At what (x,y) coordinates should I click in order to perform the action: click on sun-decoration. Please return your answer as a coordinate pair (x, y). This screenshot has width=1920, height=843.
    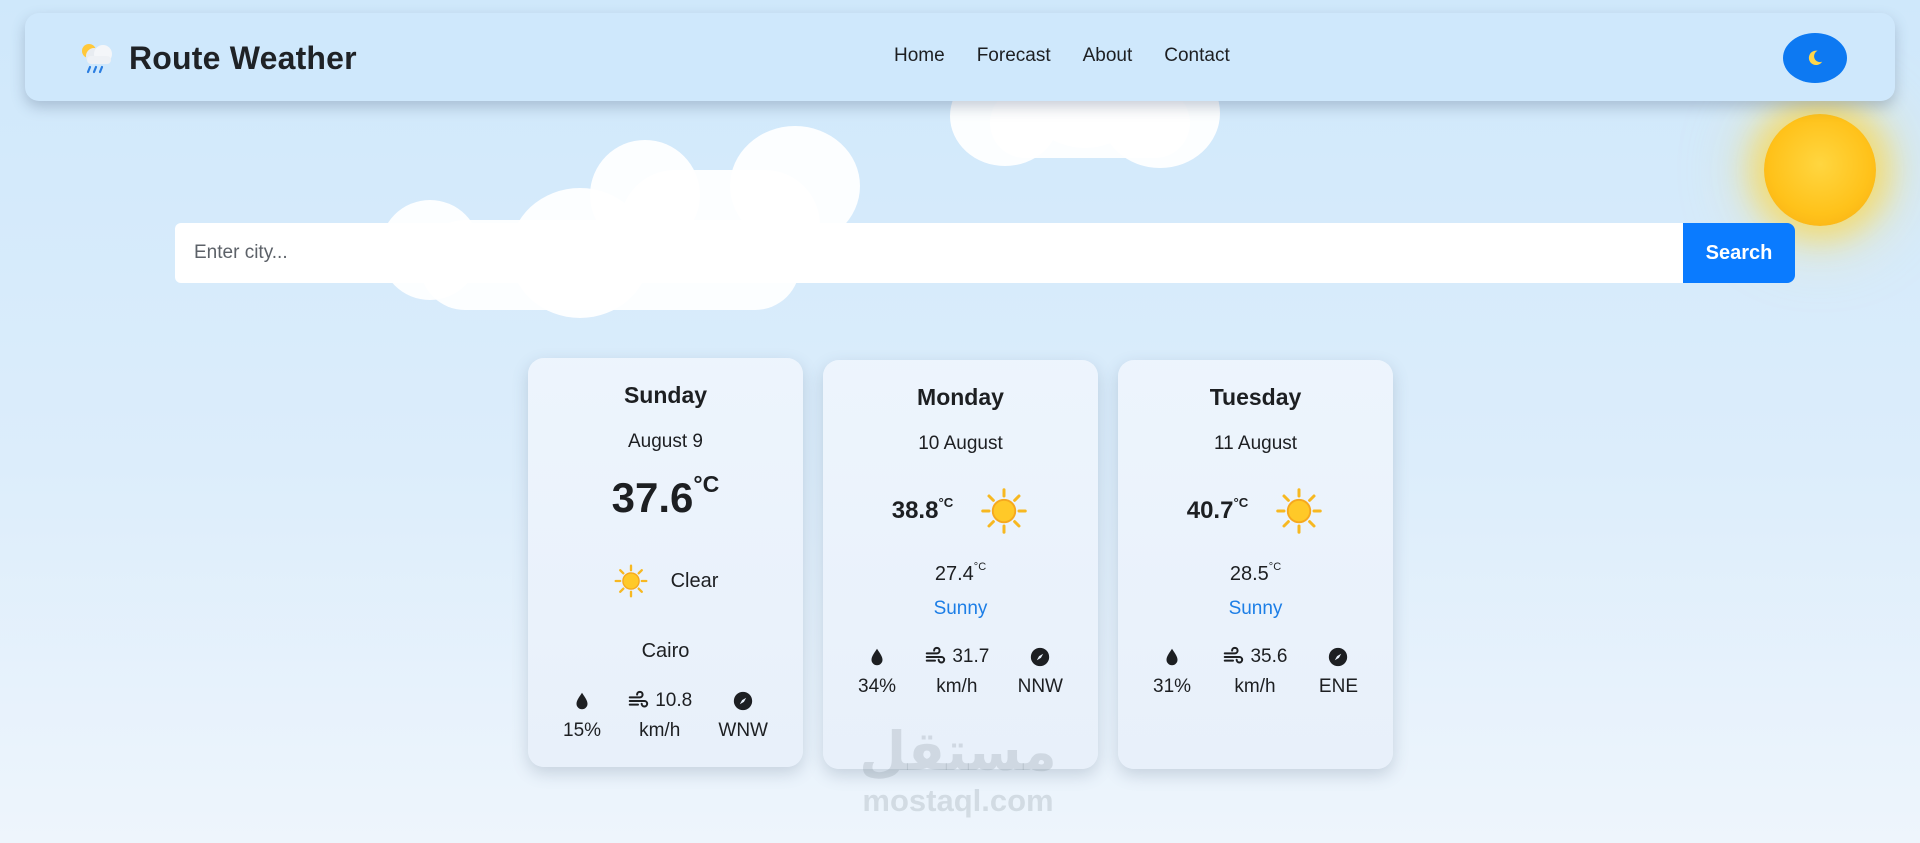
    Looking at the image, I should click on (1820, 170).